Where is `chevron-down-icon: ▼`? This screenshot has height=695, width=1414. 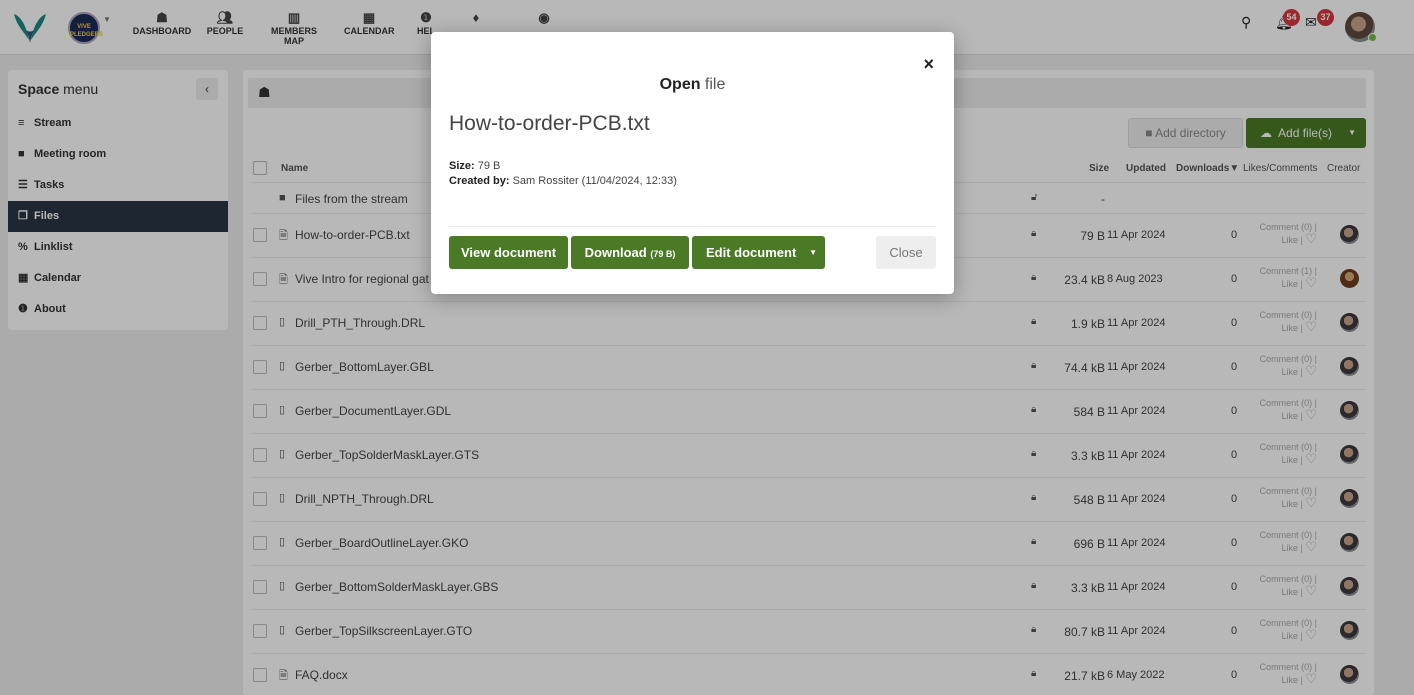 chevron-down-icon: ▼ is located at coordinates (813, 252).